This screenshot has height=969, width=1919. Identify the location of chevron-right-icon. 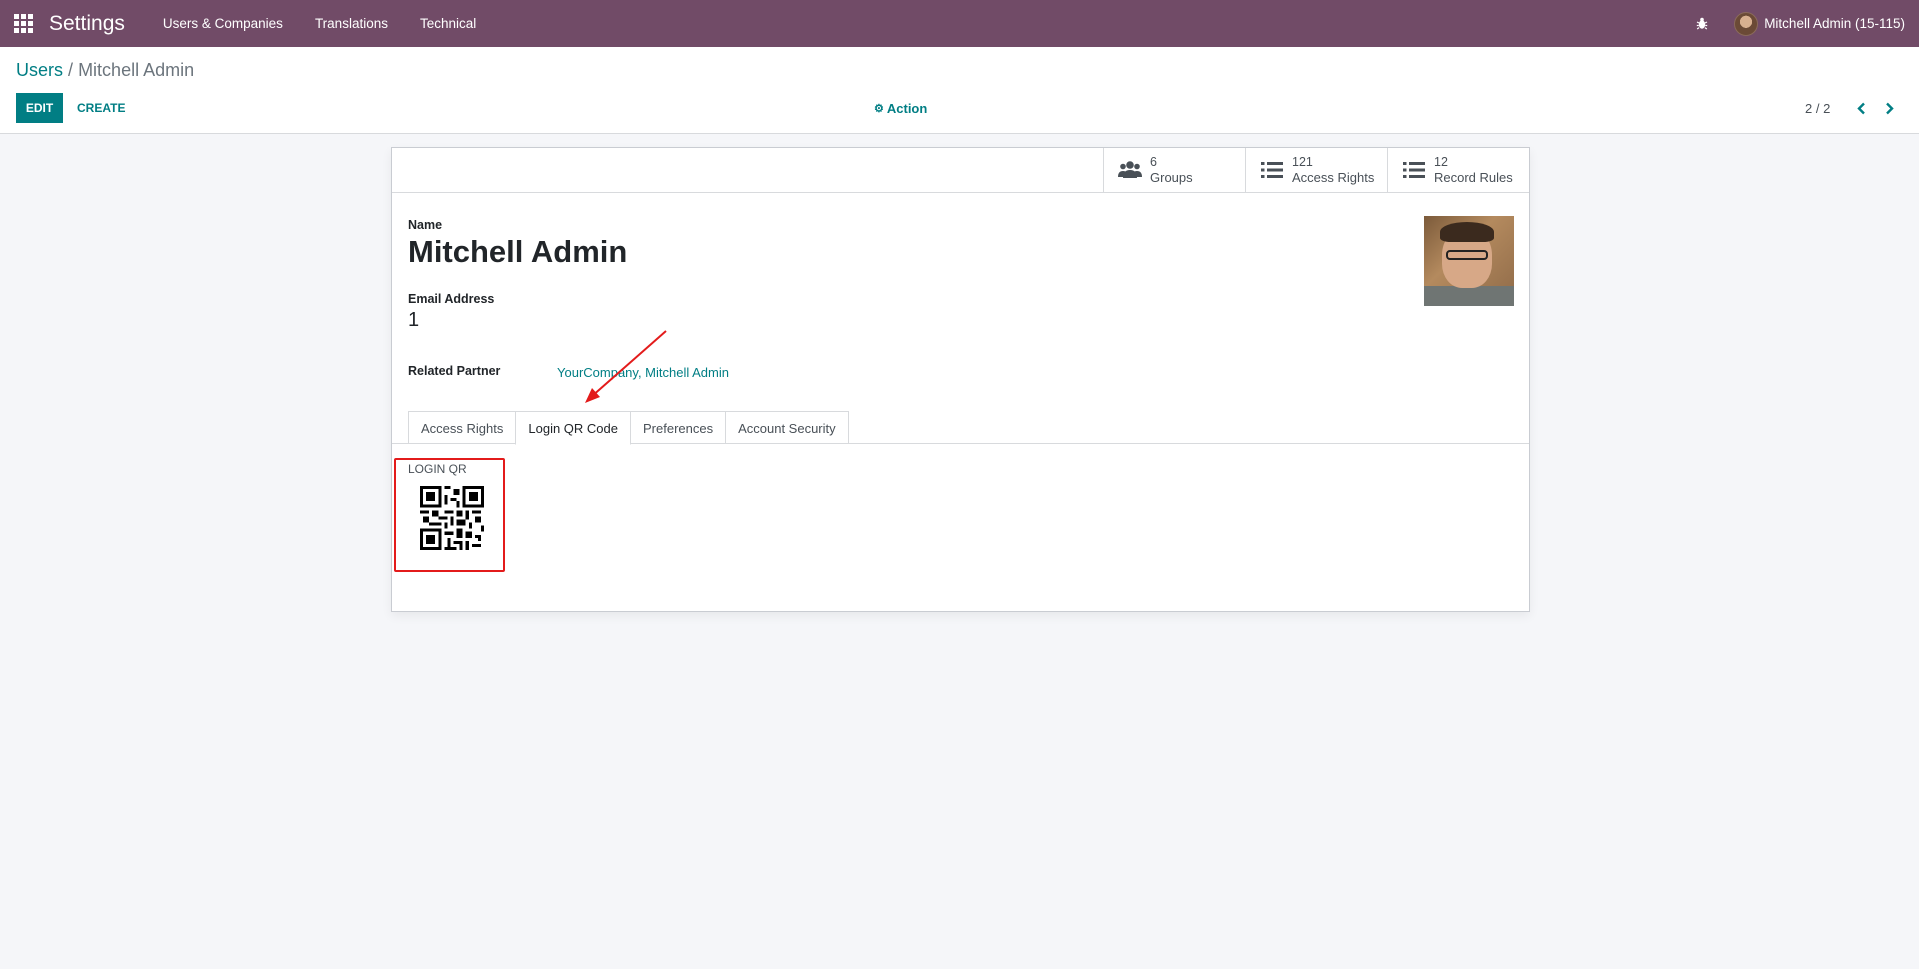
(1889, 108).